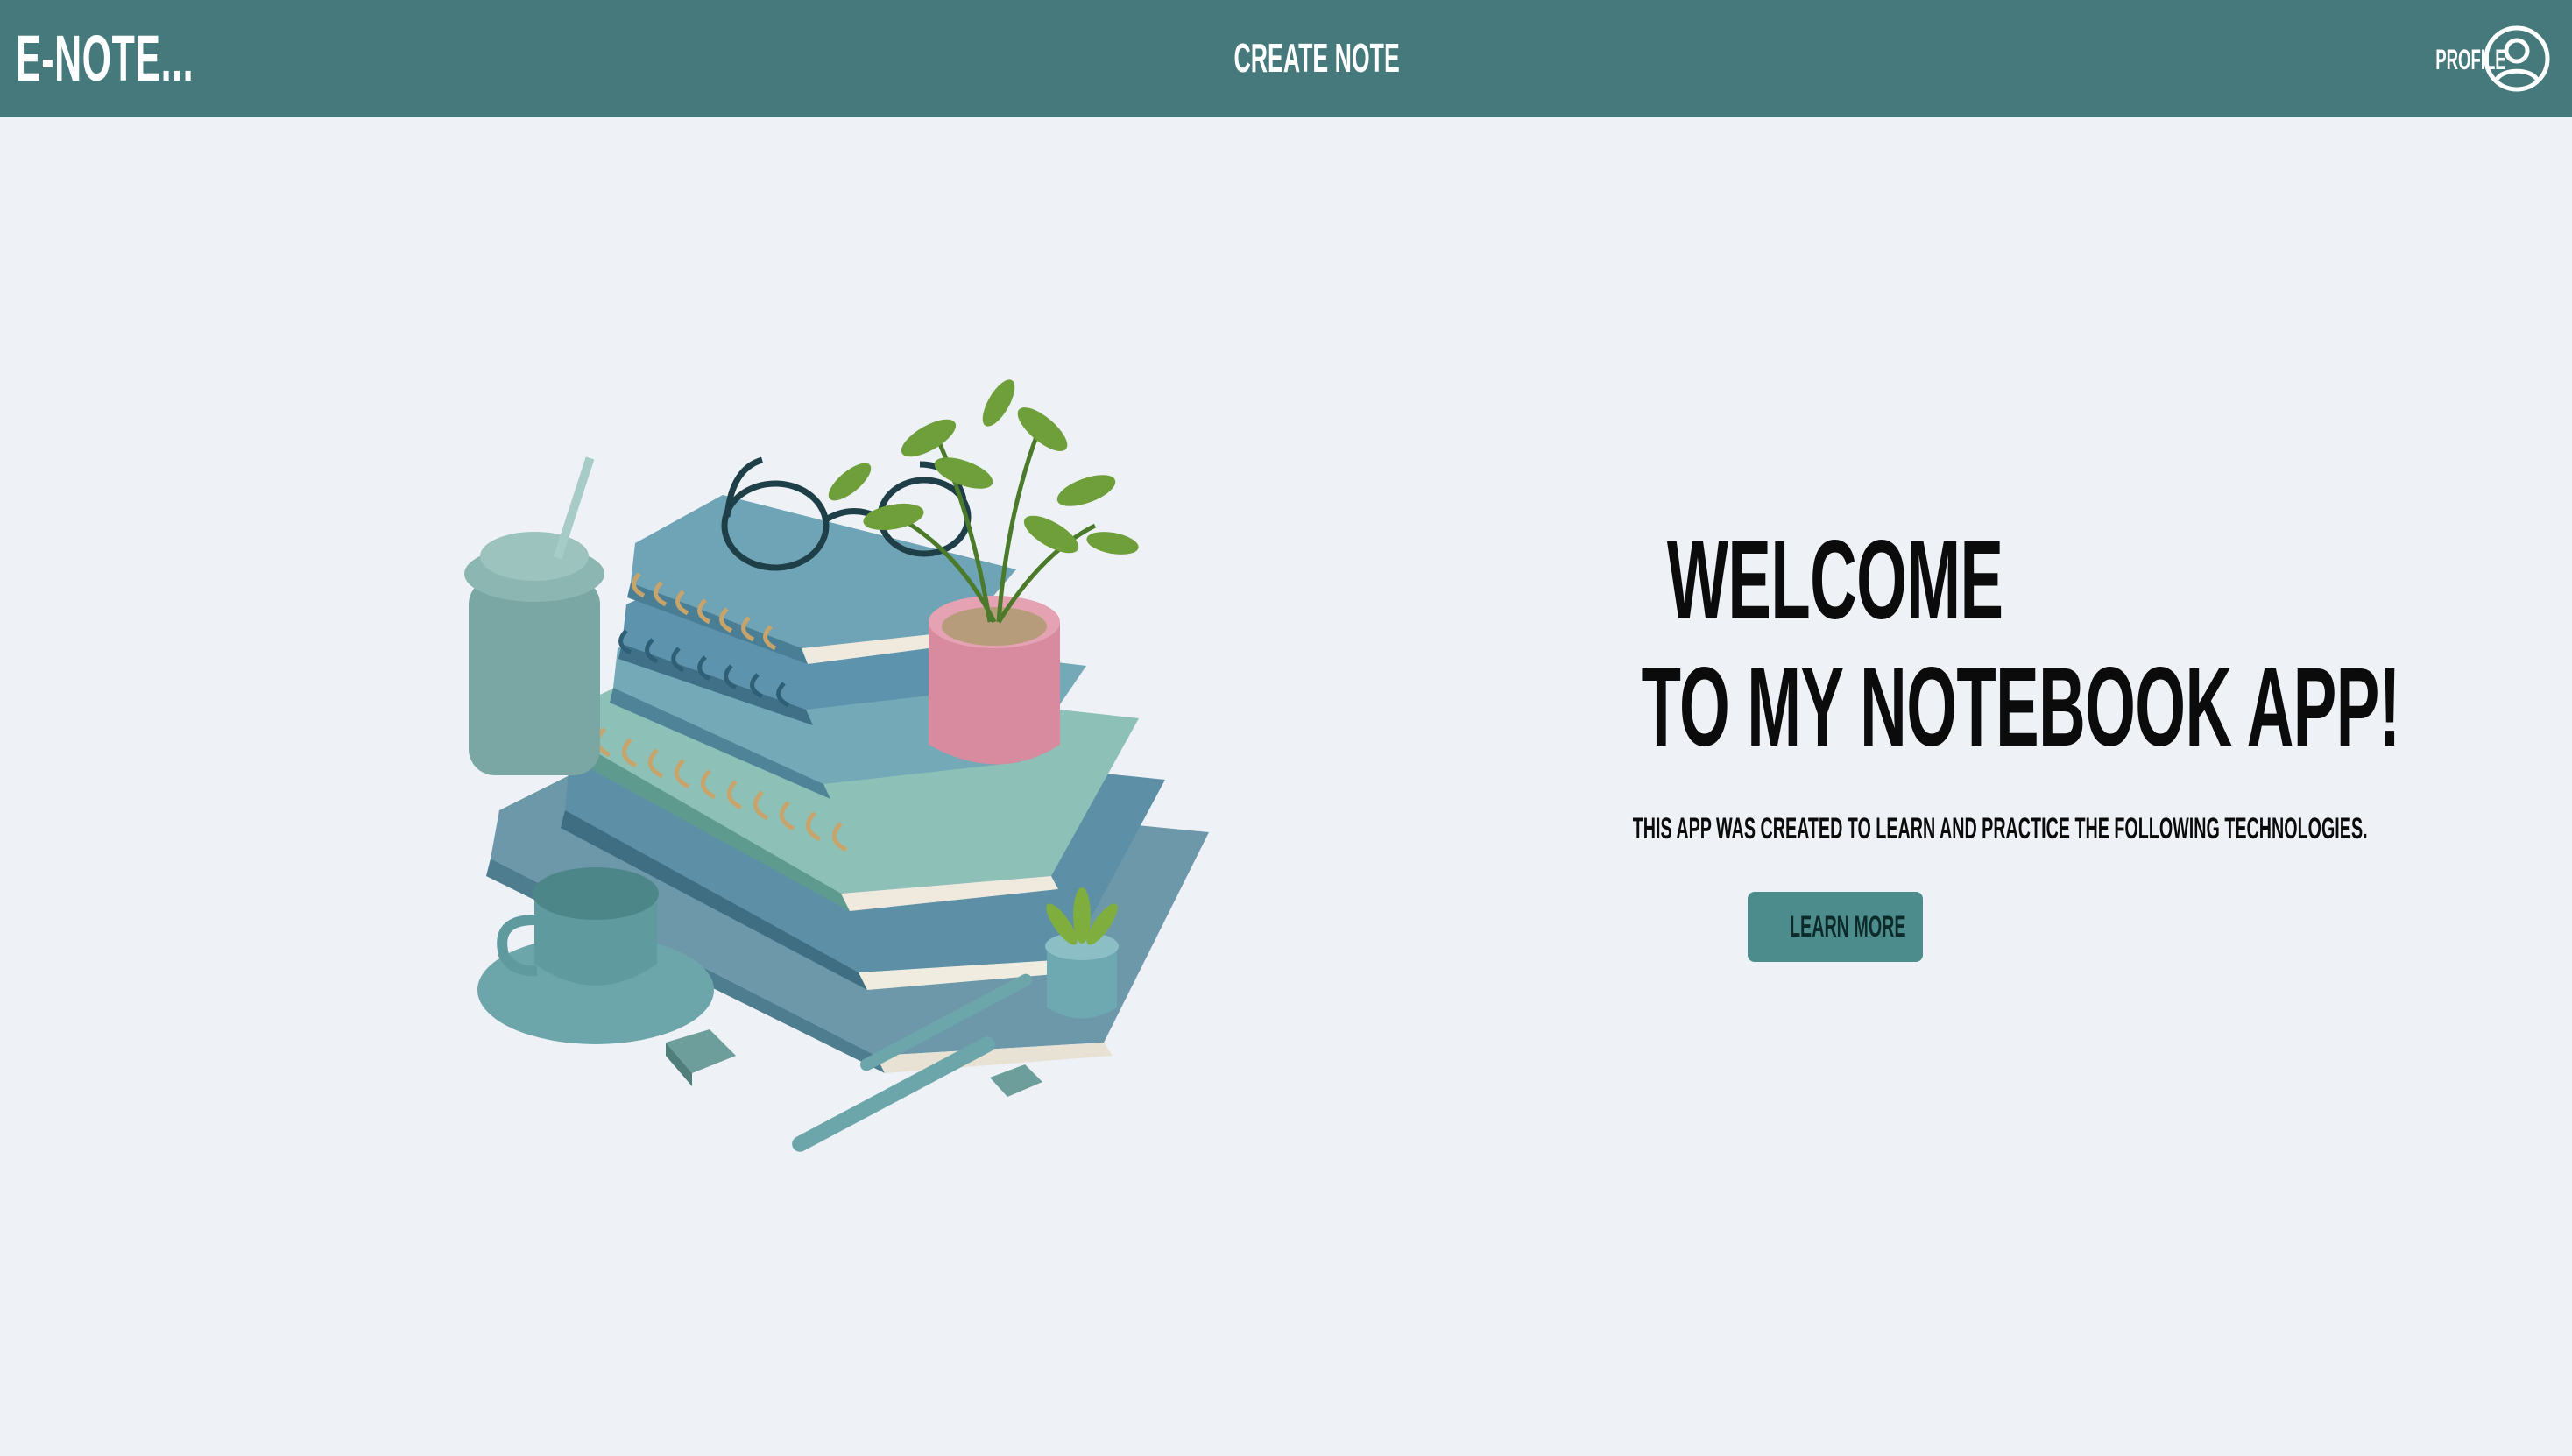 The height and width of the screenshot is (1456, 2572). I want to click on learn-more-button: LEARN MORE, so click(1835, 927).